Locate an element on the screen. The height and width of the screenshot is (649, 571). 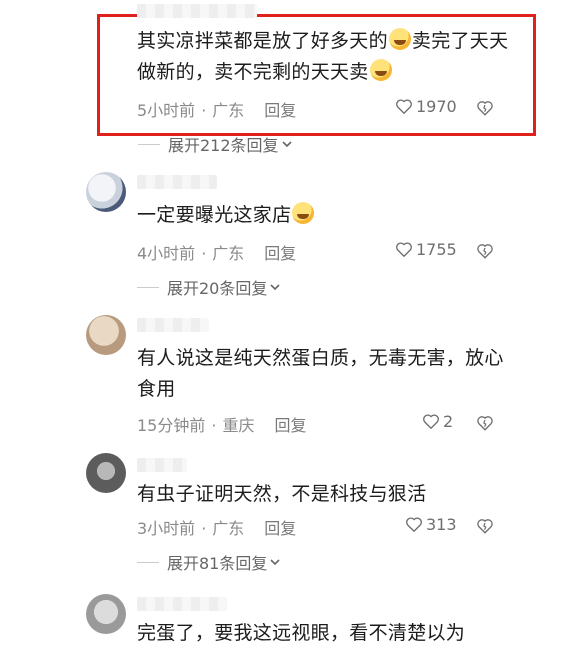
like-count: 1970 is located at coordinates (436, 106).